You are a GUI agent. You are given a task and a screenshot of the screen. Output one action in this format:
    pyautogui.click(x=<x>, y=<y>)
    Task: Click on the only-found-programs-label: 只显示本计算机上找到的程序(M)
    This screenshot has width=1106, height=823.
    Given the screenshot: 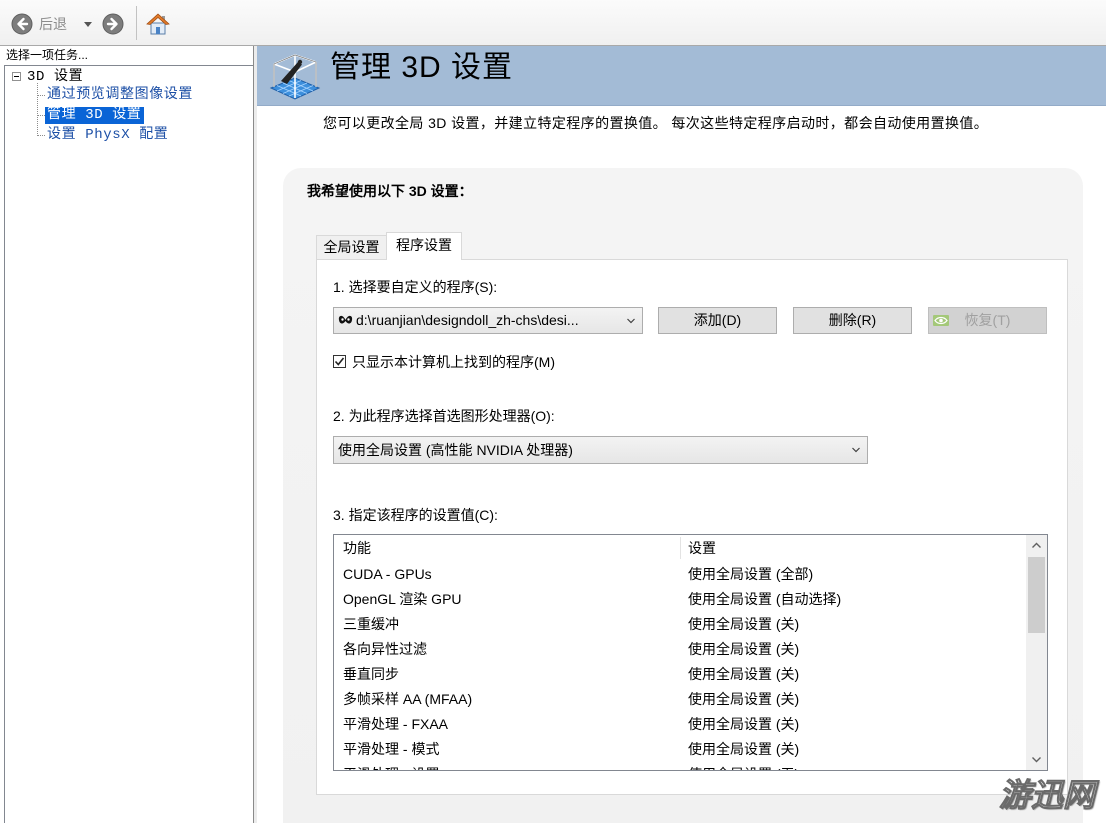 What is the action you would take?
    pyautogui.click(x=453, y=362)
    